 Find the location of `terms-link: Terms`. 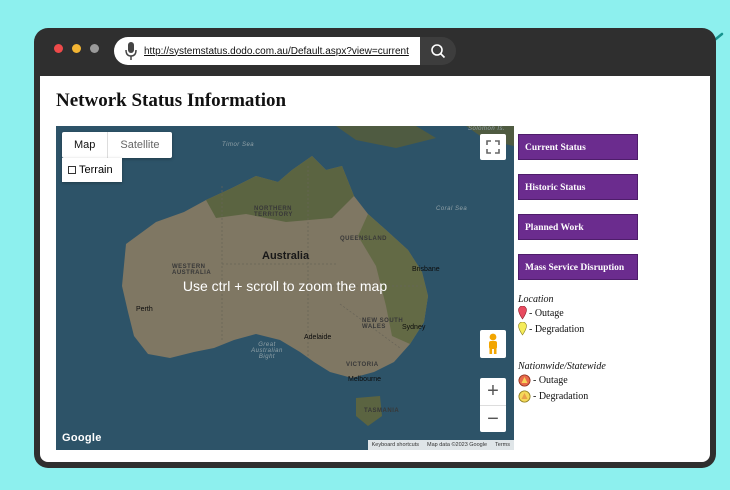

terms-link: Terms is located at coordinates (502, 445).